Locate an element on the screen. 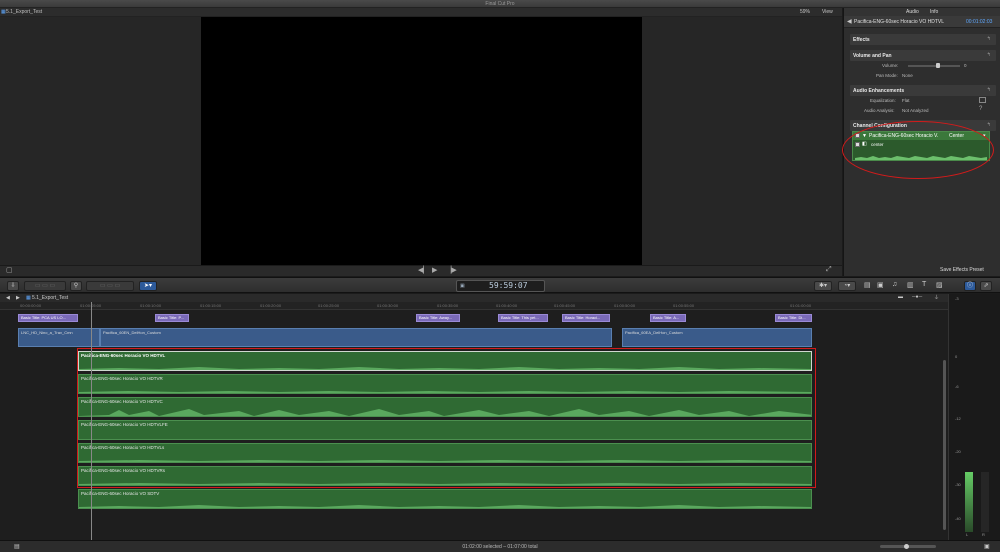 The height and width of the screenshot is (552, 1000). effects-toggle-button: ✱▾ is located at coordinates (823, 286).